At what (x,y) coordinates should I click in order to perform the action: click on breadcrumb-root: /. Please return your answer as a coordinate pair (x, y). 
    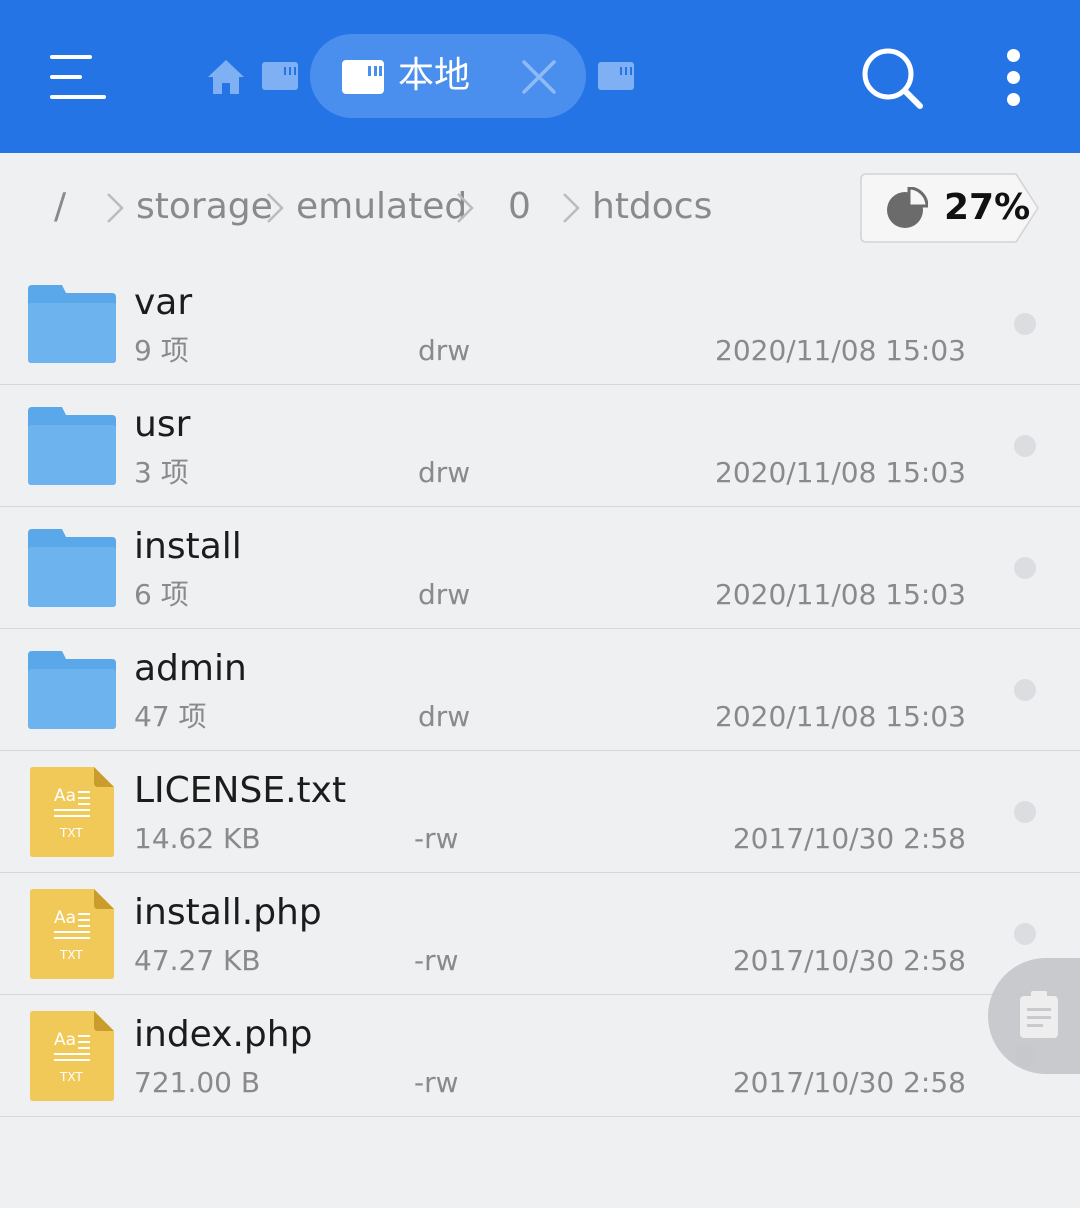
    Looking at the image, I should click on (60, 207).